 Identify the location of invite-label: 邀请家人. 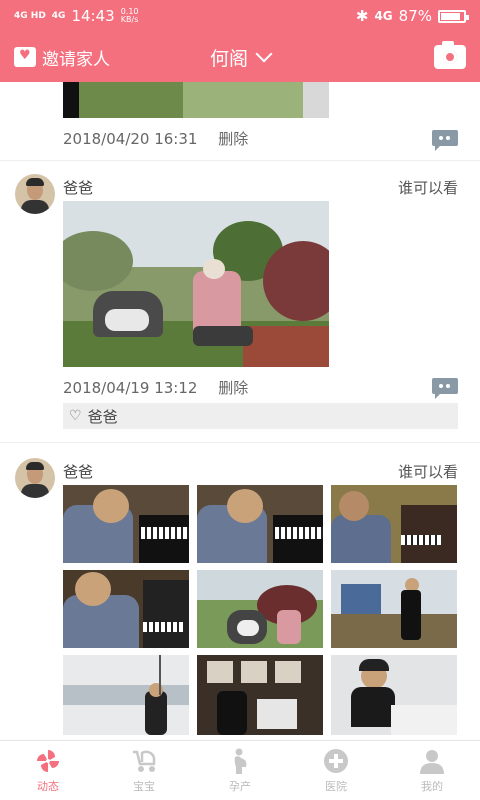
(76, 59).